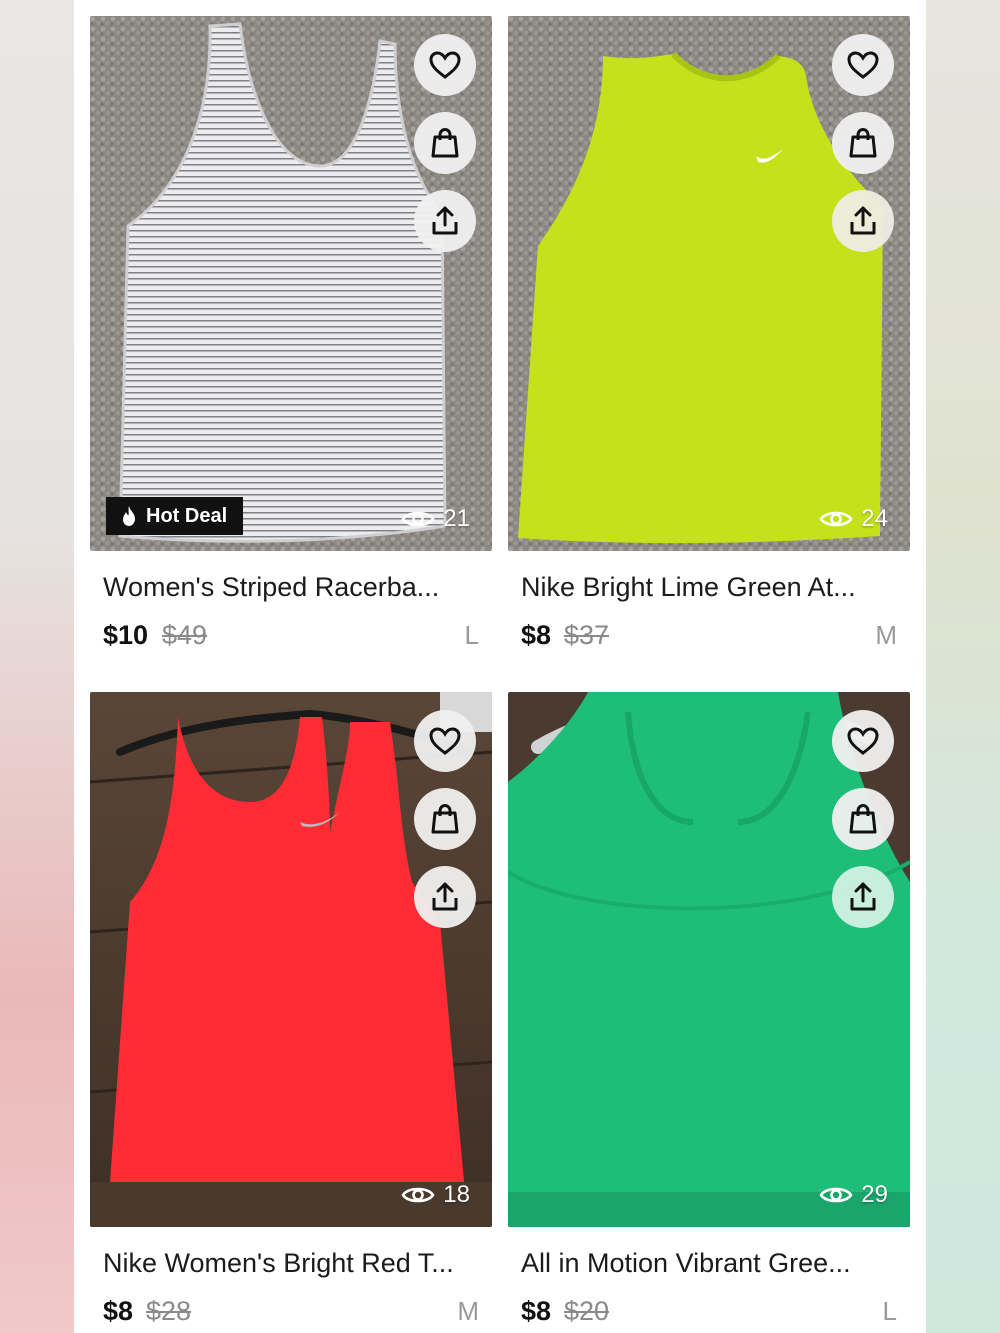  I want to click on left-backdrop, so click(37, 666).